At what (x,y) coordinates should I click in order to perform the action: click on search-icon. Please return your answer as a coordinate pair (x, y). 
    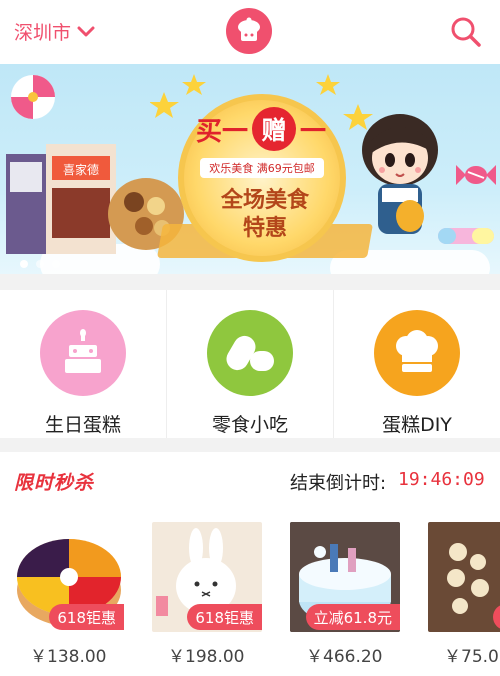
    Looking at the image, I should click on (466, 32).